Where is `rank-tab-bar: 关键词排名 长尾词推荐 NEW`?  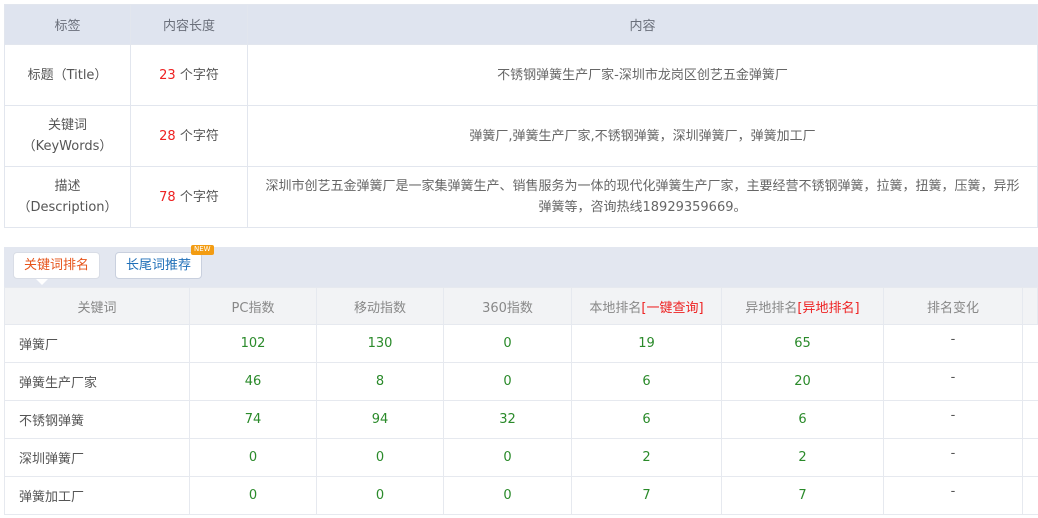
rank-tab-bar: 关键词排名 长尾词推荐 NEW is located at coordinates (521, 266).